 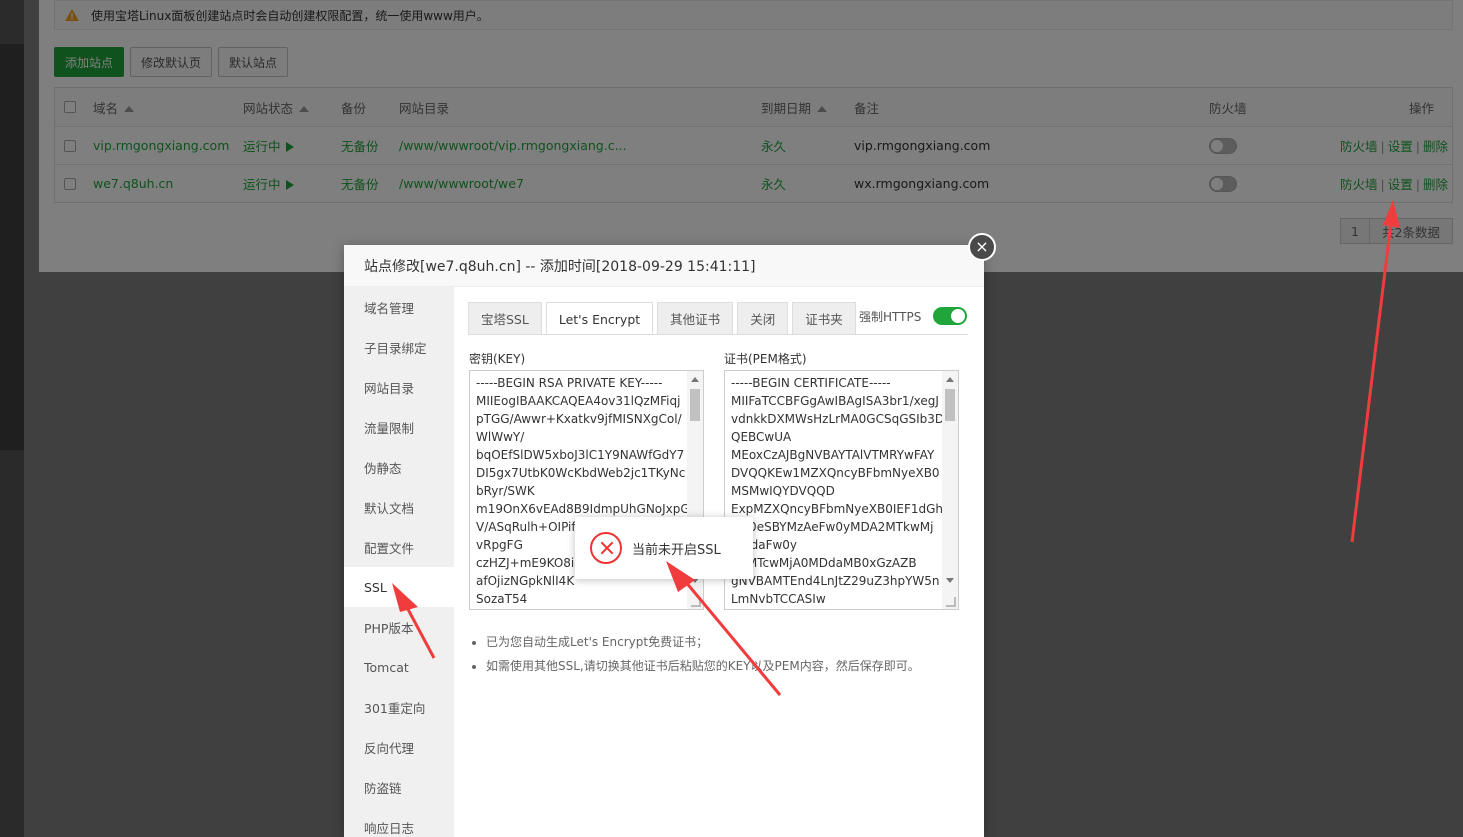 I want to click on tab-other-cert: 其他证书, so click(x=695, y=318).